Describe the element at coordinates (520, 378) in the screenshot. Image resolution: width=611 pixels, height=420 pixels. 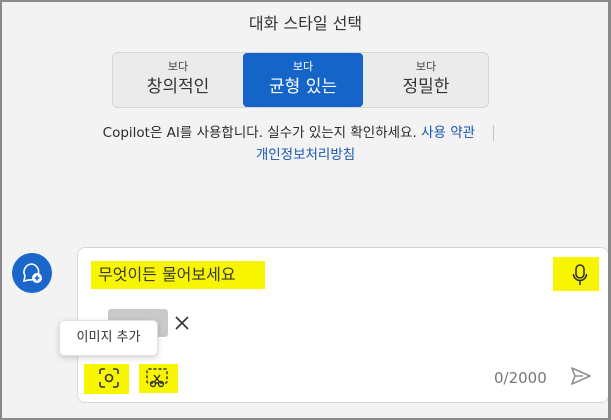
I see `character-counter: 0/2000` at that location.